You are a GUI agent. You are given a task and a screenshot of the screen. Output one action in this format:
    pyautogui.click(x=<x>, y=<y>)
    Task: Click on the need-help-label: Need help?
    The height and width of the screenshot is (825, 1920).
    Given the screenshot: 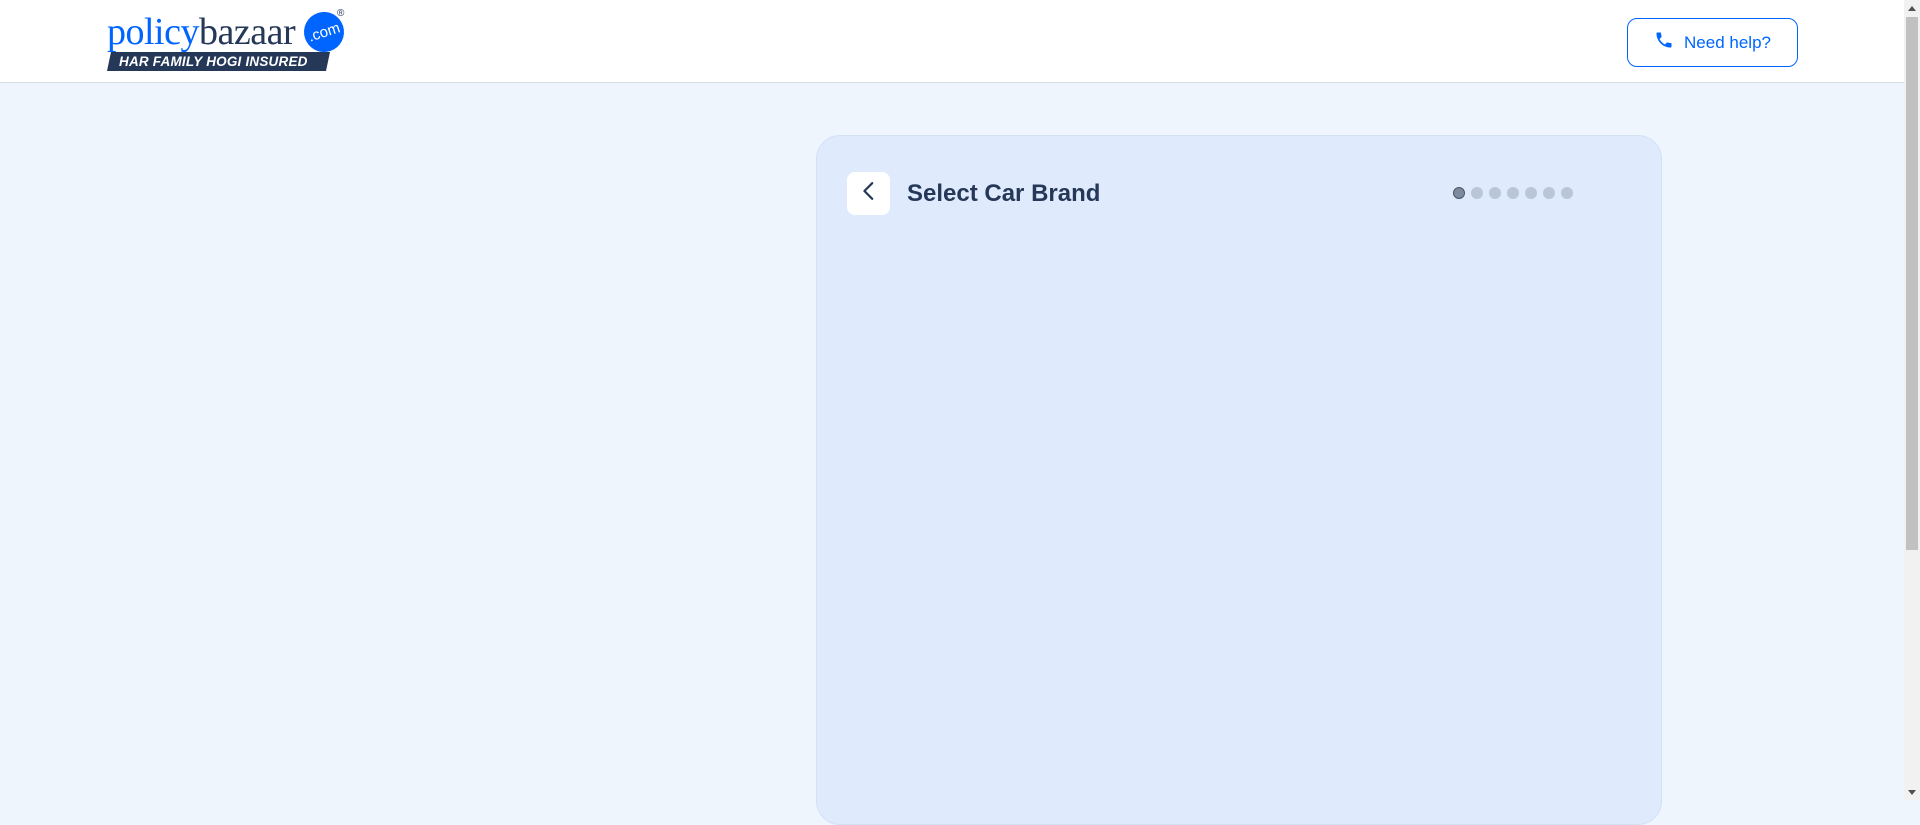 What is the action you would take?
    pyautogui.click(x=1727, y=42)
    